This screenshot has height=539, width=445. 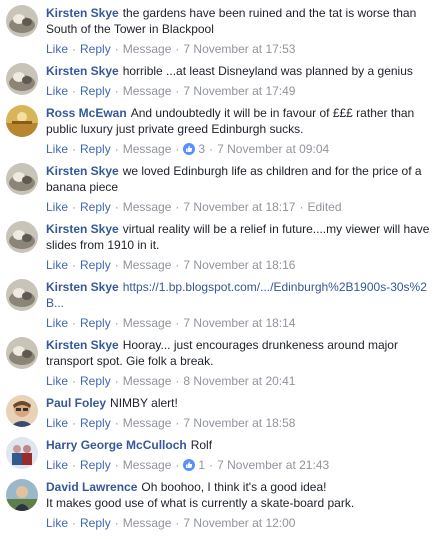 What do you see at coordinates (273, 149) in the screenshot?
I see `comment-timestamp: 7 November at 09:04` at bounding box center [273, 149].